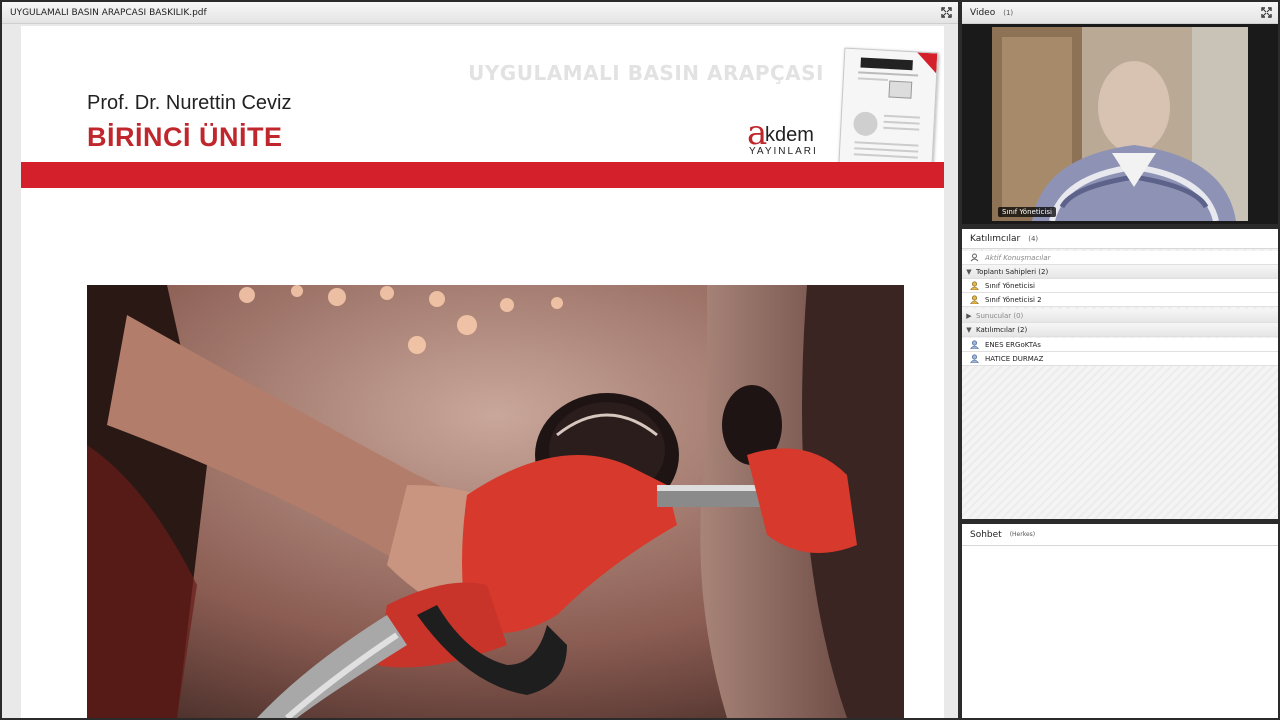 This screenshot has height=720, width=1280. Describe the element at coordinates (1002, 329) in the screenshot. I see `group-participants-label: Katılımcılar (2)` at that location.